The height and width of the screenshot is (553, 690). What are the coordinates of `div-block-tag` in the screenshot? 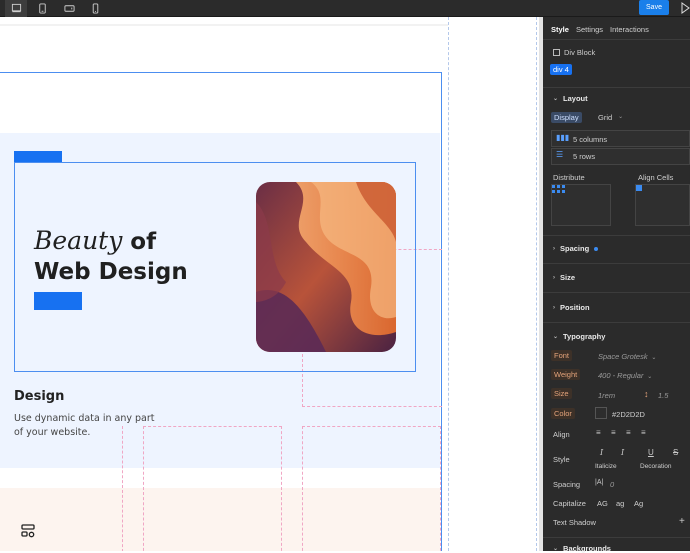 It's located at (38, 156).